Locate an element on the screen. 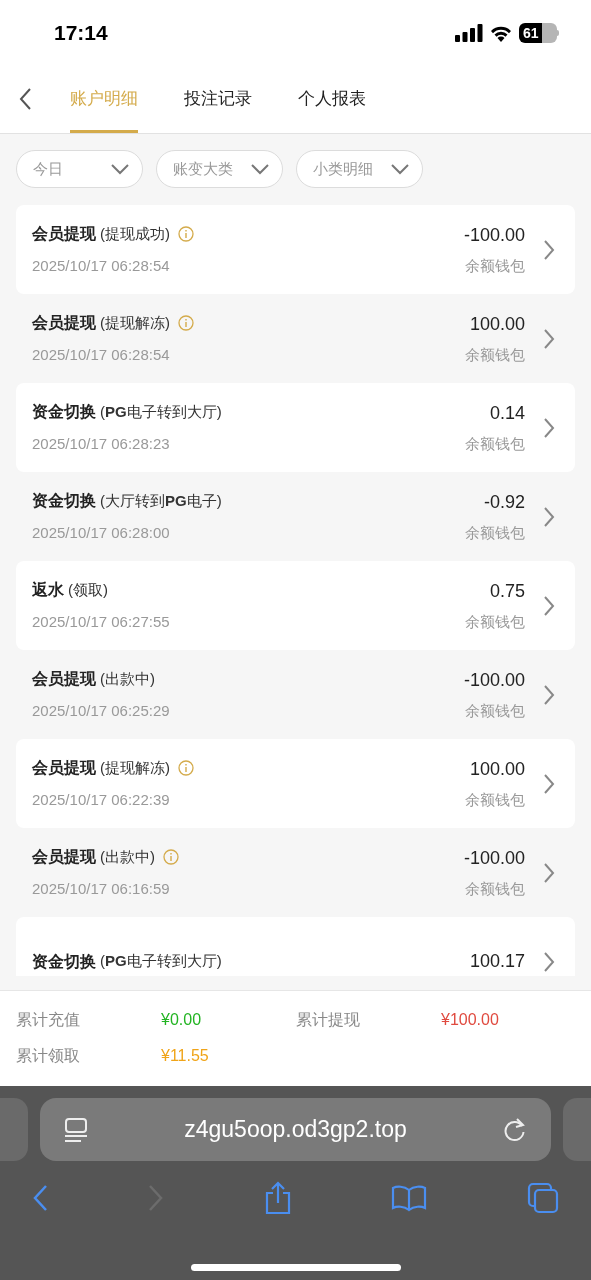 The image size is (591, 1280). summary-value: ¥0.00 is located at coordinates (182, 1020).